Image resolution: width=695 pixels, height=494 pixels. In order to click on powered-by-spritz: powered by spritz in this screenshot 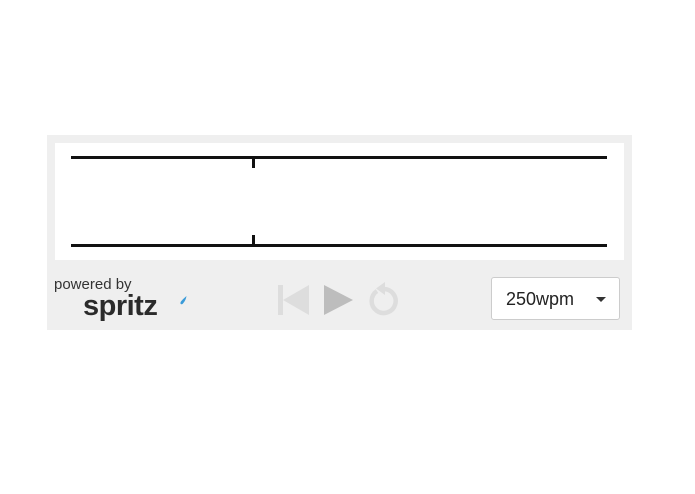, I will do `click(124, 300)`.